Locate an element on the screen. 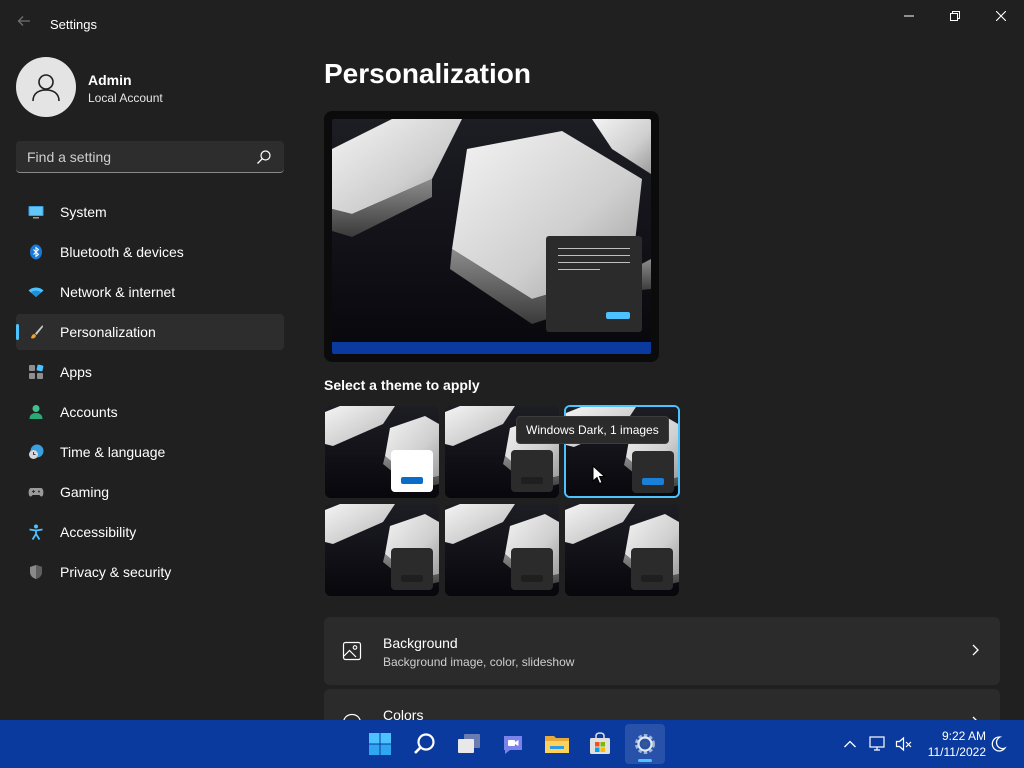 The width and height of the screenshot is (1024, 768). sidebar-item-apps: Apps is located at coordinates (150, 372).